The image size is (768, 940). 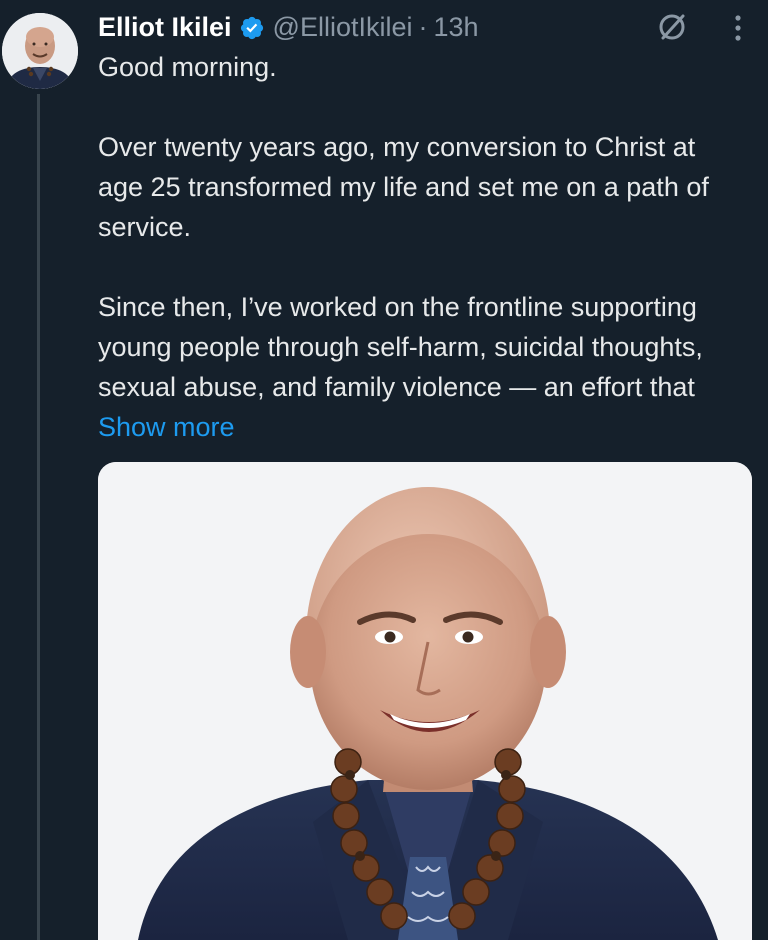 What do you see at coordinates (252, 27) in the screenshot?
I see `verified-badge-icon` at bounding box center [252, 27].